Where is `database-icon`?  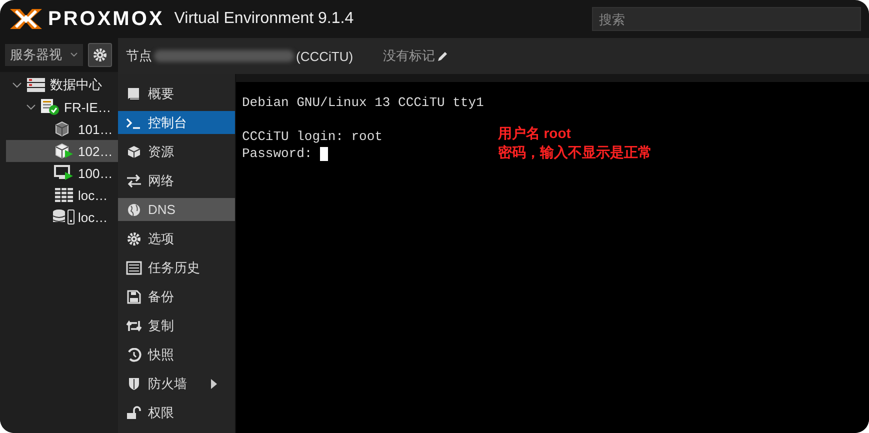 database-icon is located at coordinates (64, 217).